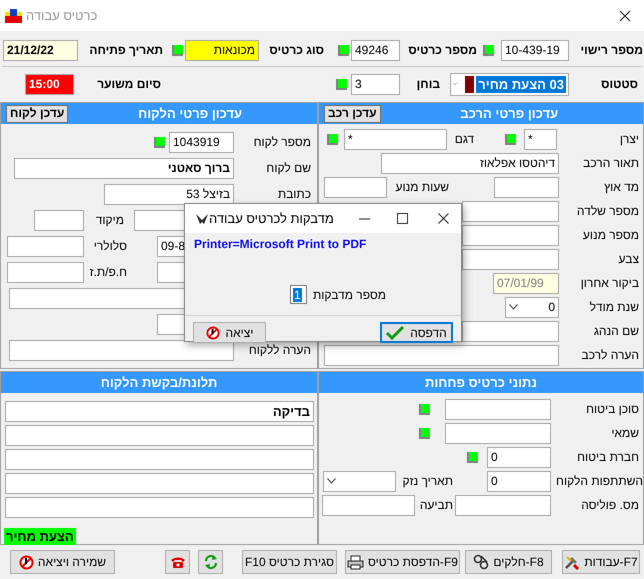  I want to click on field-label: מס. פוליסה, so click(609, 505).